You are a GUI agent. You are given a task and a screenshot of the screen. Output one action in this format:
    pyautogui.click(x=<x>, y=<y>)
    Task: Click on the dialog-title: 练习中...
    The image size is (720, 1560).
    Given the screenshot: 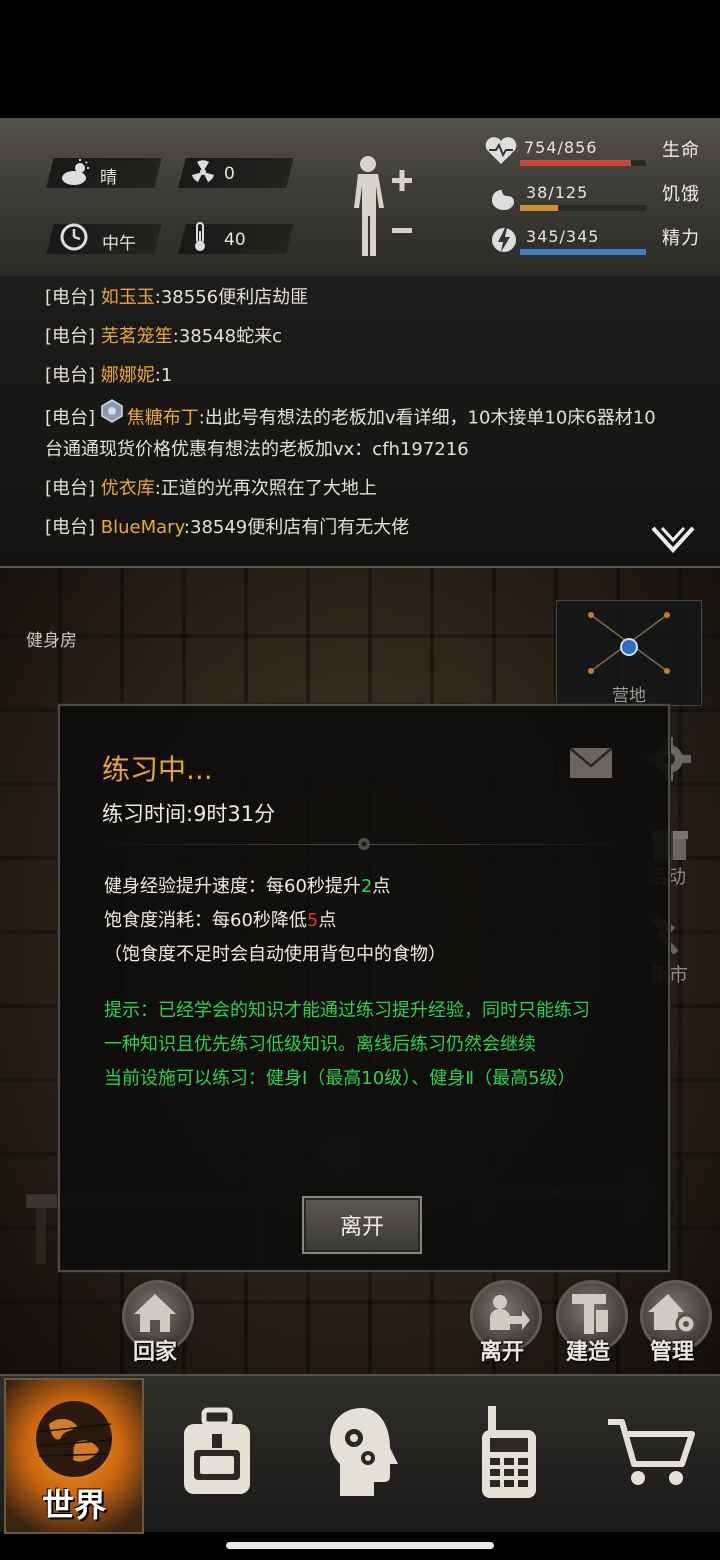 What is the action you would take?
    pyautogui.click(x=157, y=769)
    